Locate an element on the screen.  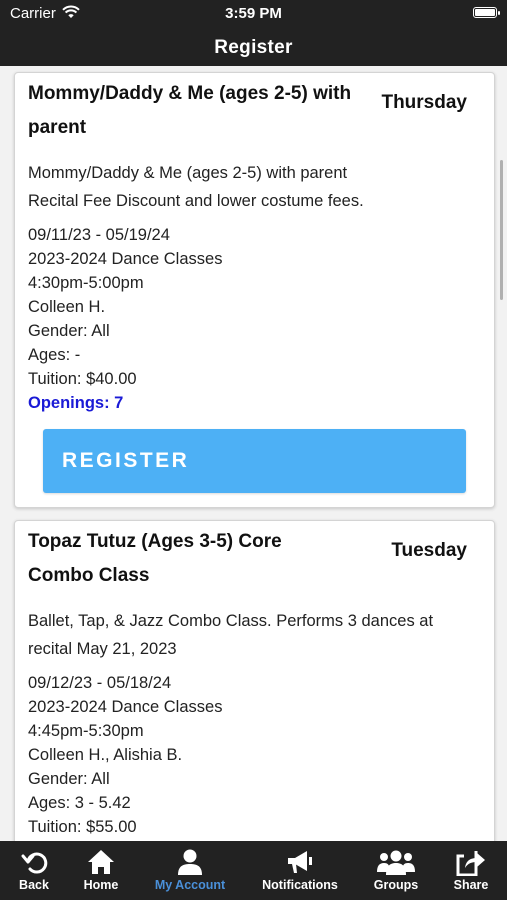
class-instructor: Colleen H. is located at coordinates (67, 307).